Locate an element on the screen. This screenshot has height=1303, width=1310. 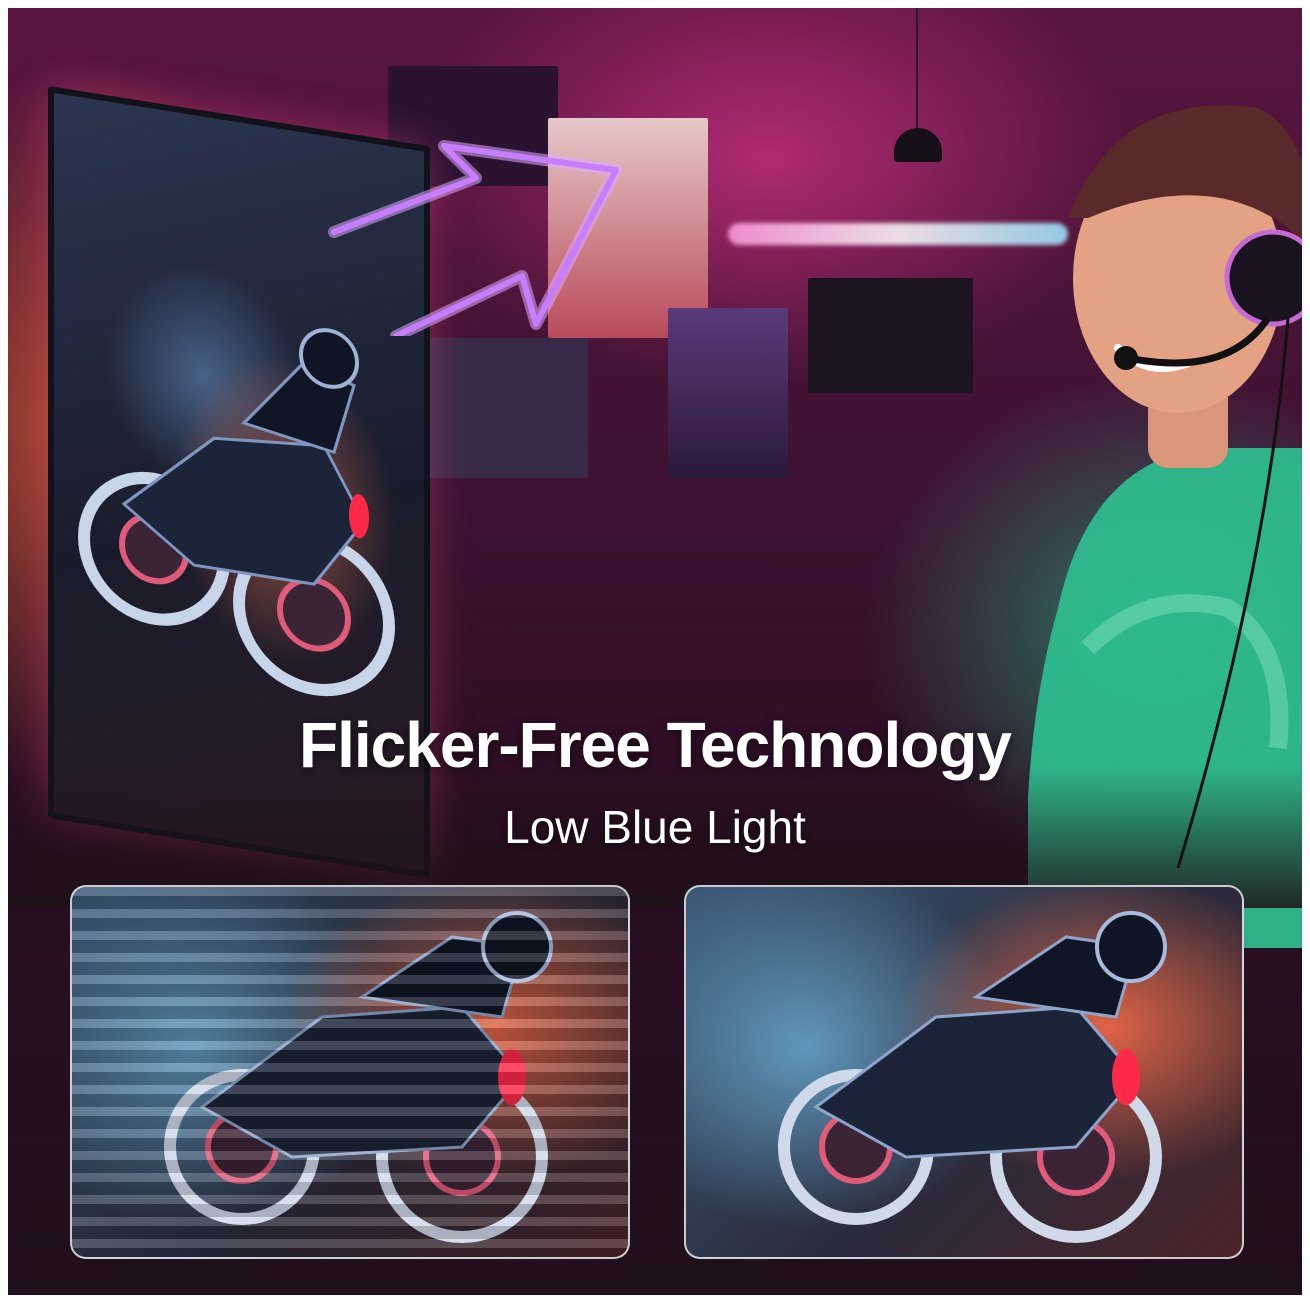
headline: Flicker-Free Technology is located at coordinates (655, 745).